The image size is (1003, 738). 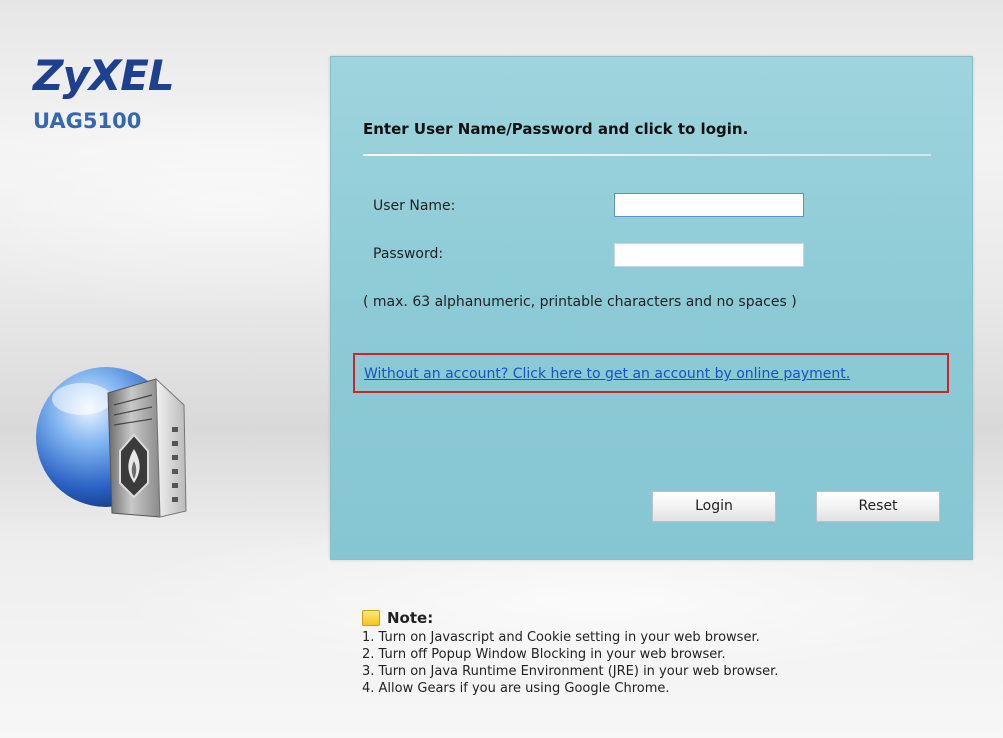 I want to click on note-title: Note:, so click(x=410, y=618).